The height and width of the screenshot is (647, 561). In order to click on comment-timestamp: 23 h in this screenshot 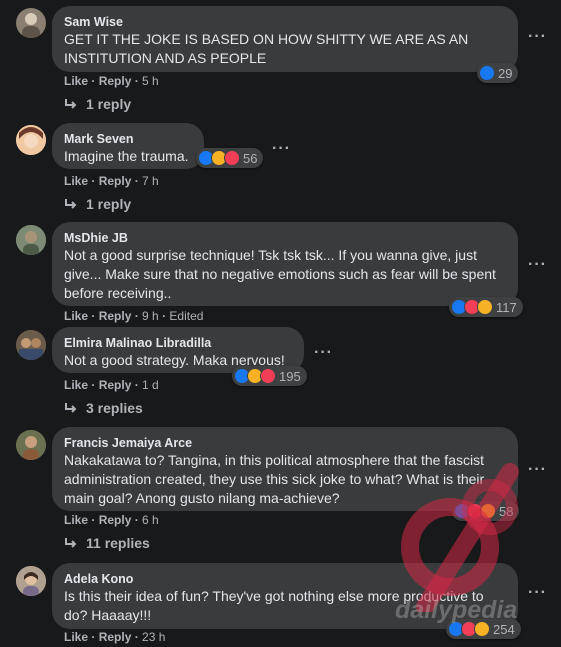, I will do `click(153, 637)`.